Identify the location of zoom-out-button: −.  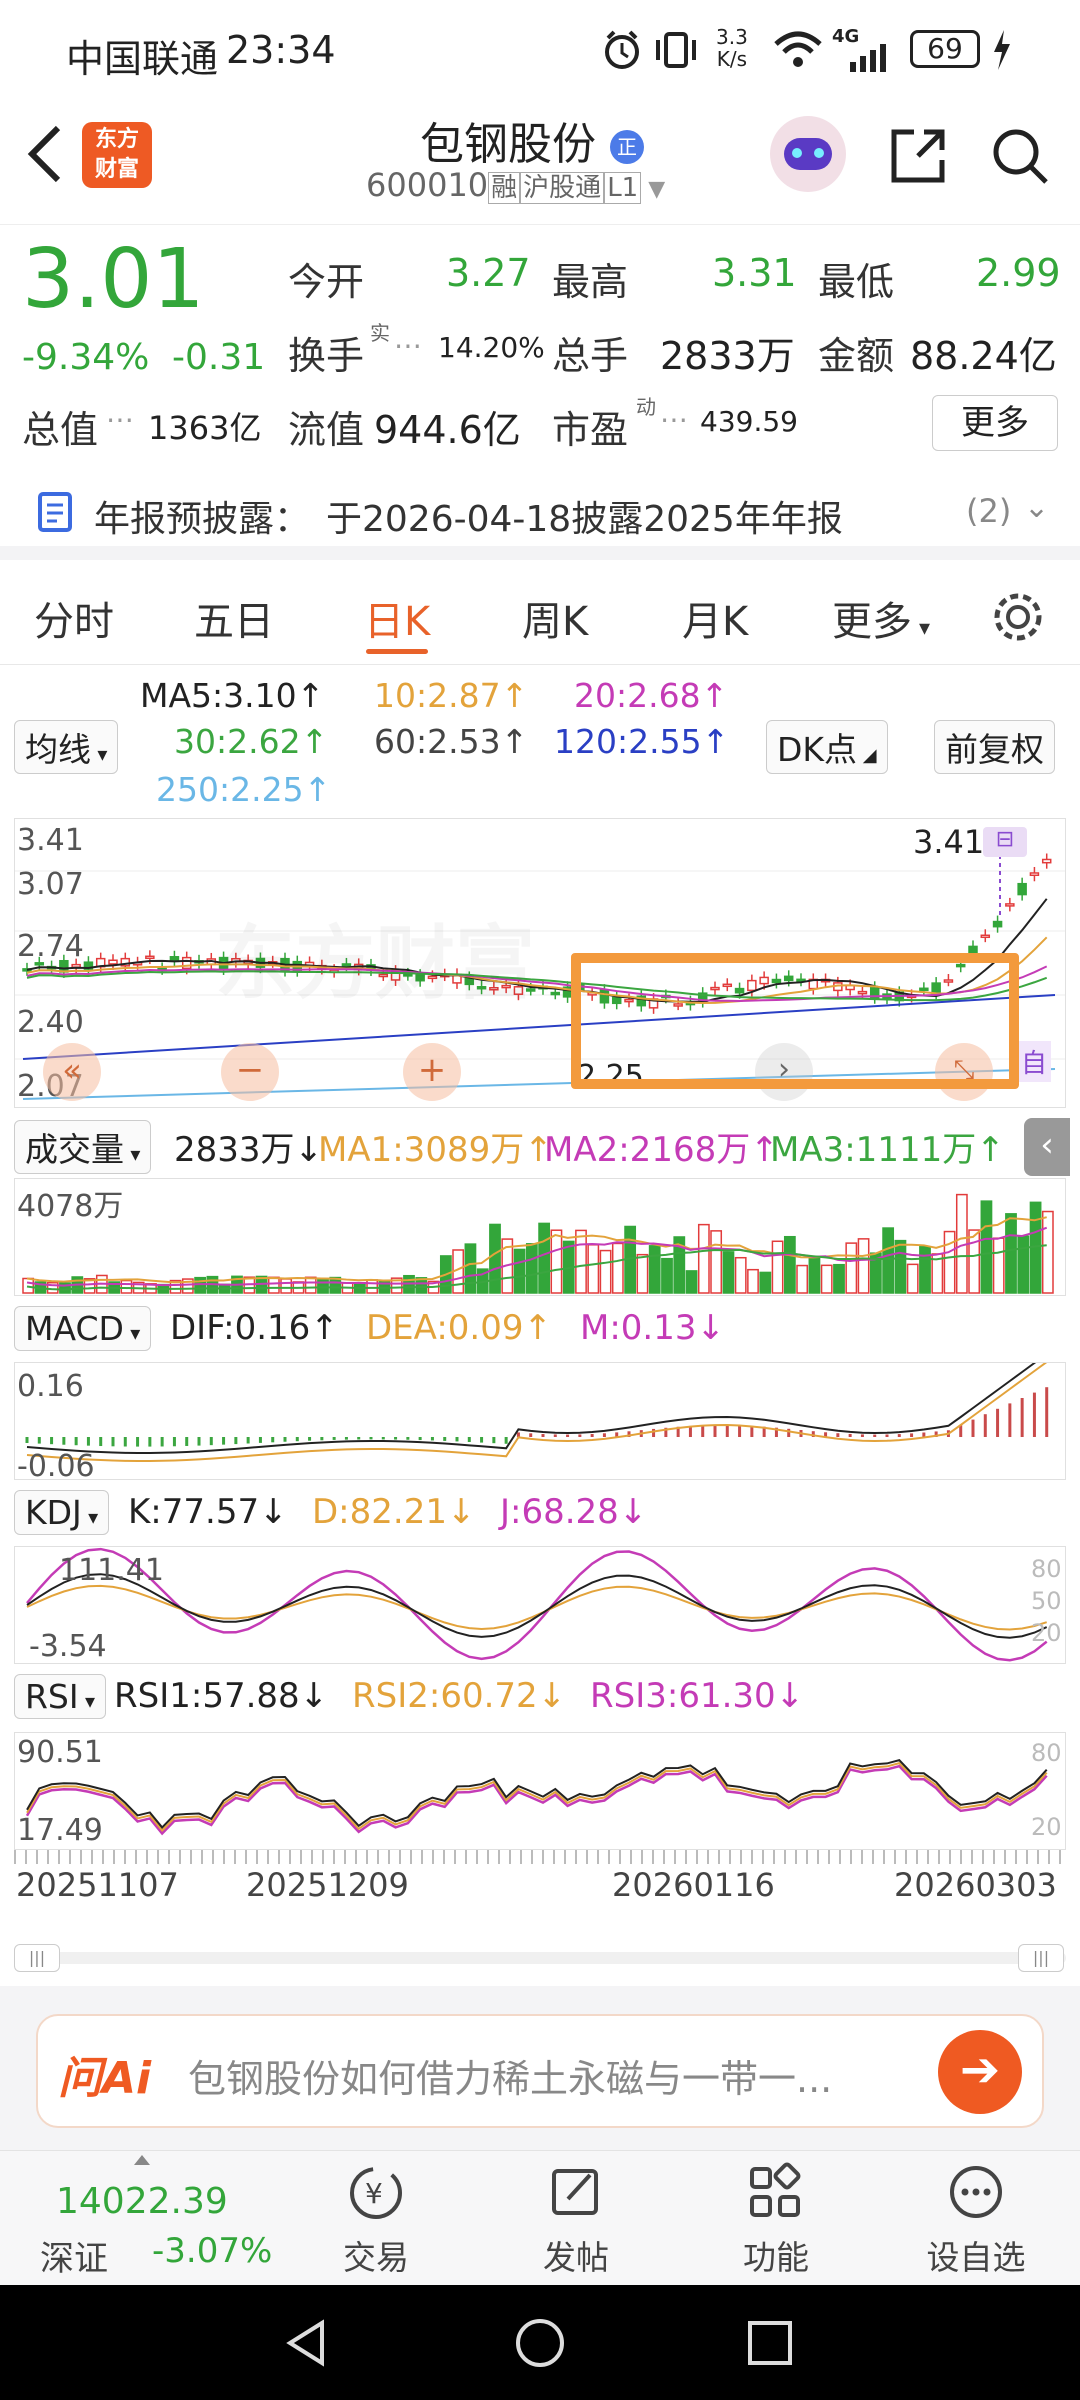
(250, 1072).